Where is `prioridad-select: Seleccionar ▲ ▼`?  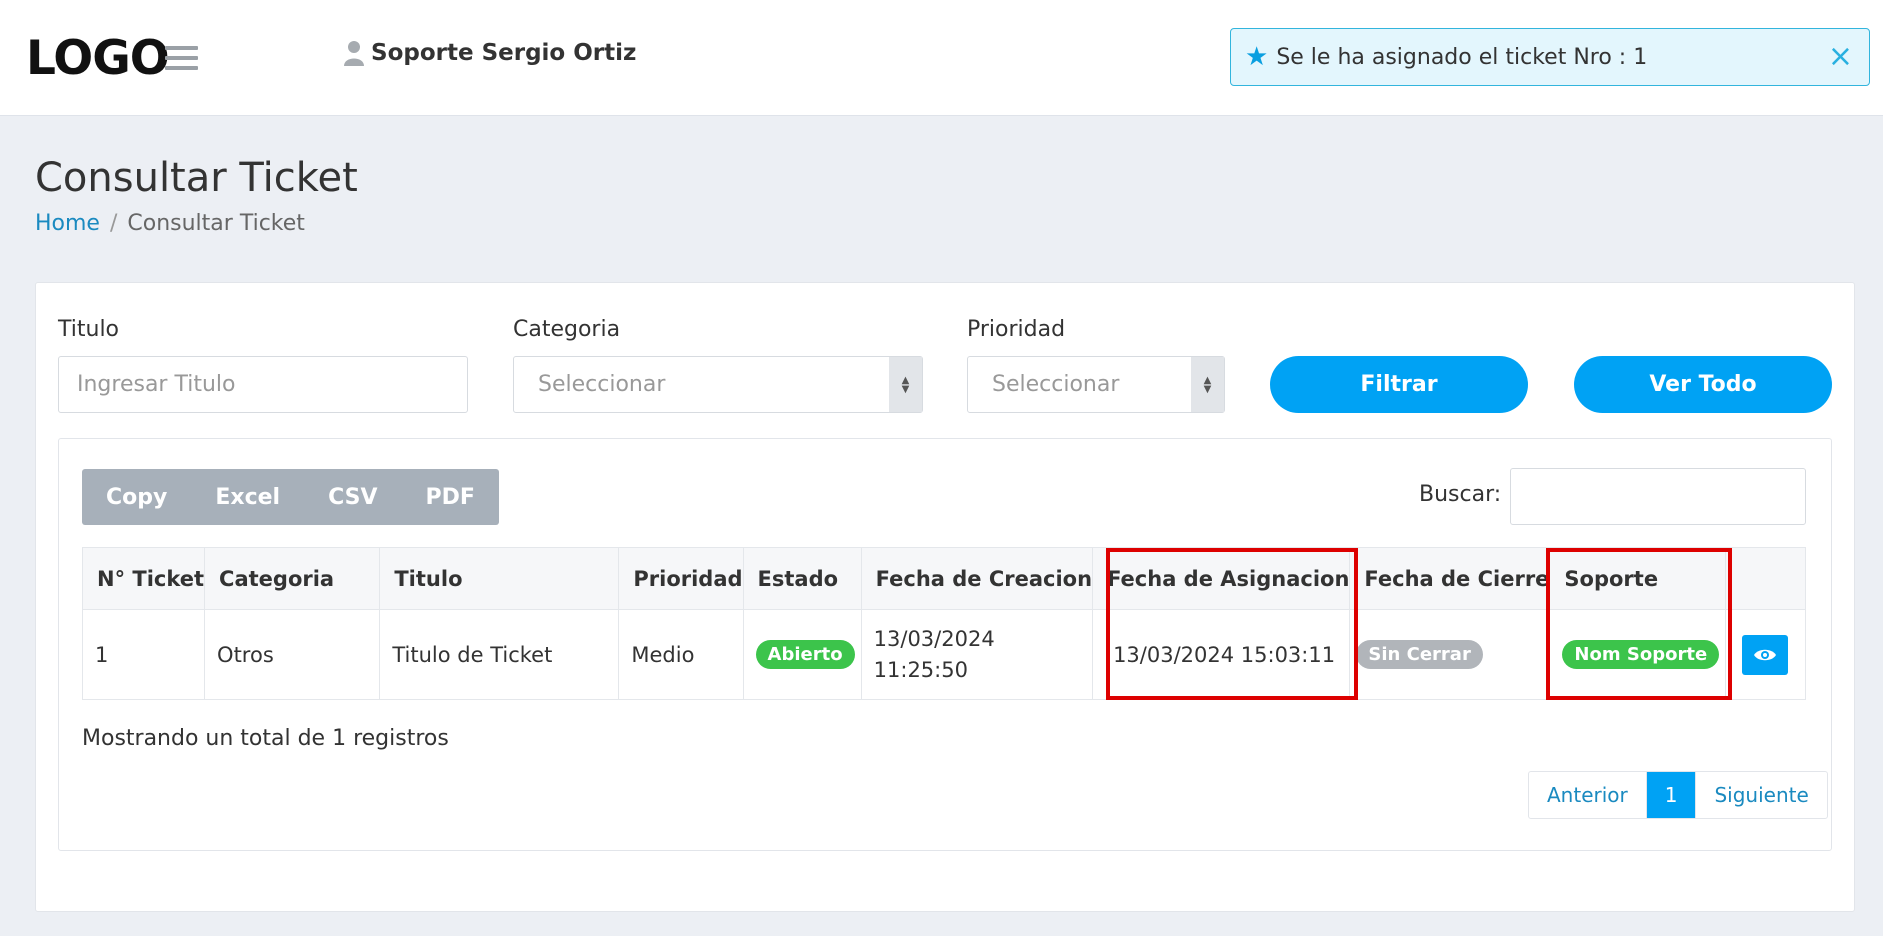 prioridad-select: Seleccionar ▲ ▼ is located at coordinates (1096, 384).